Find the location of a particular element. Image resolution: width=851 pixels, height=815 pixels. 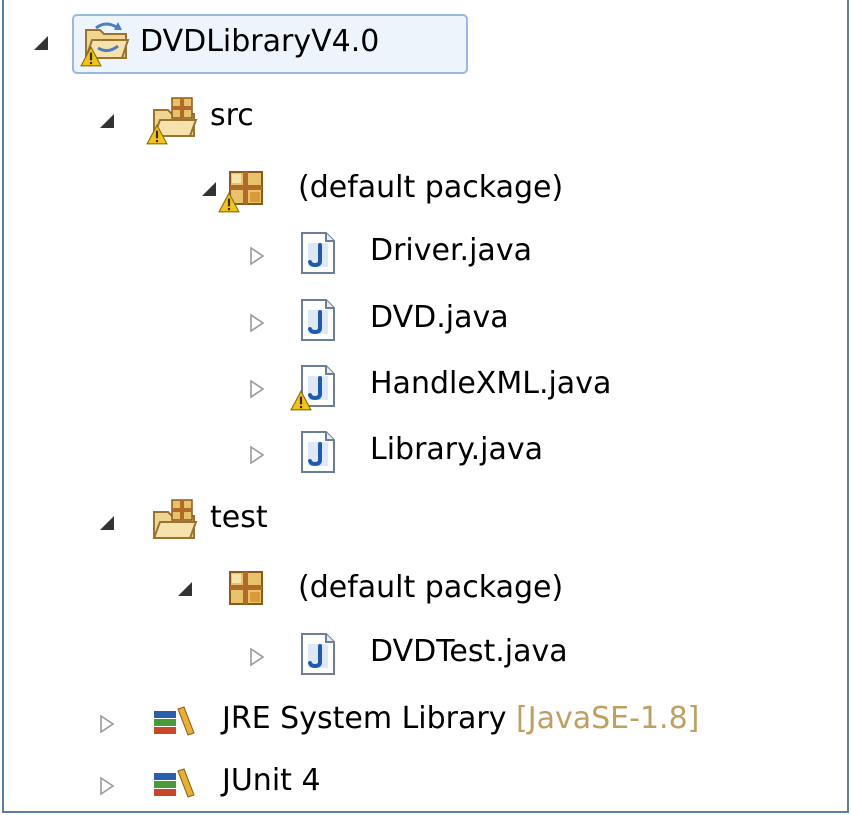

tree-item-file: Driver.java is located at coordinates (350, 253).